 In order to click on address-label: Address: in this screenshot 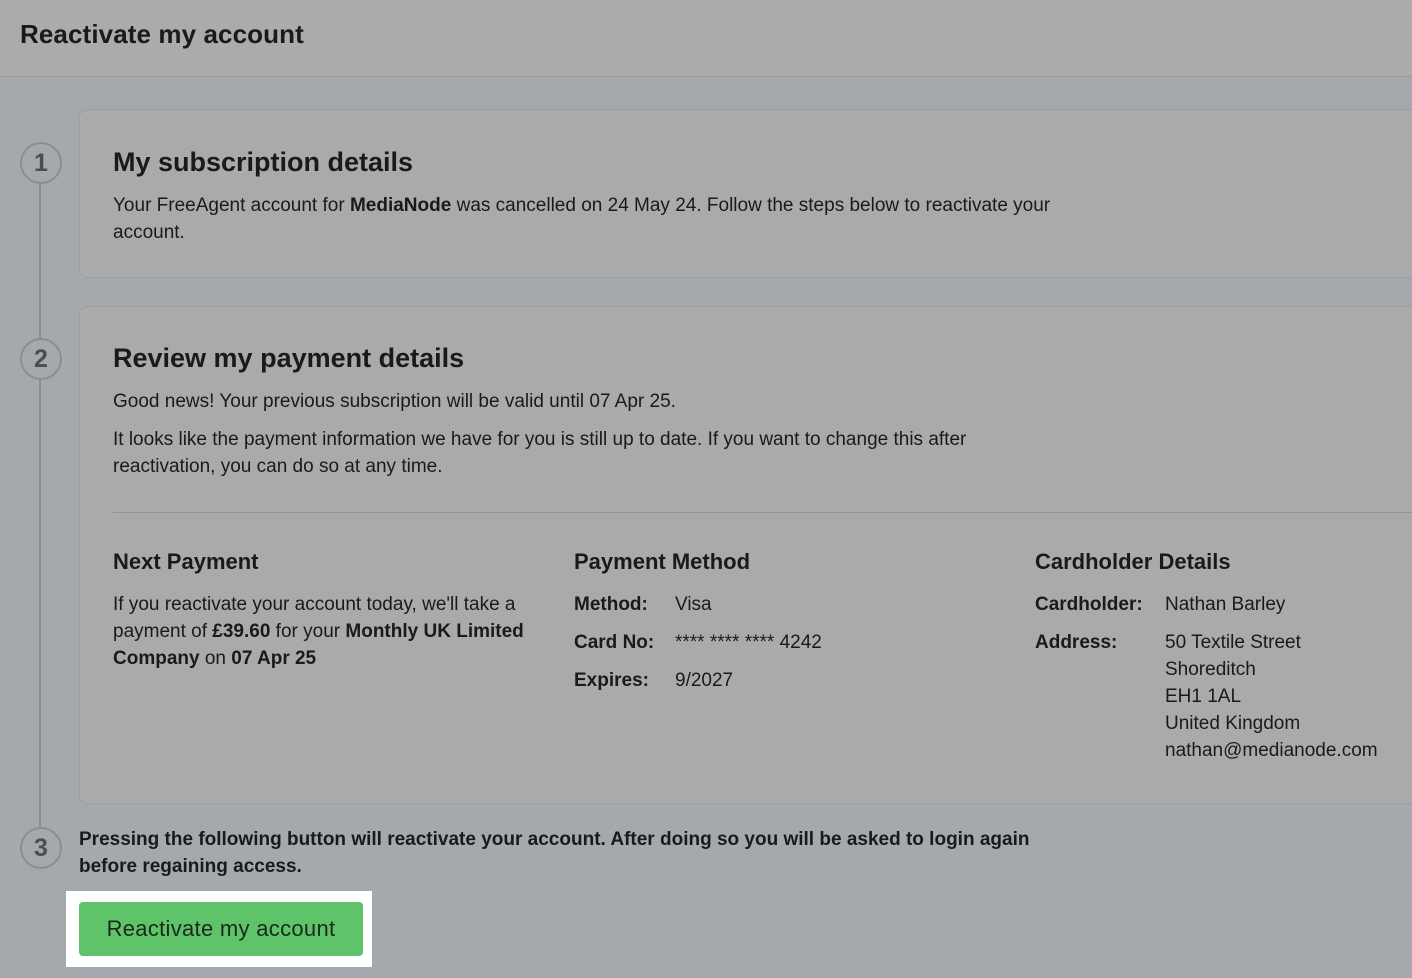, I will do `click(1076, 642)`.